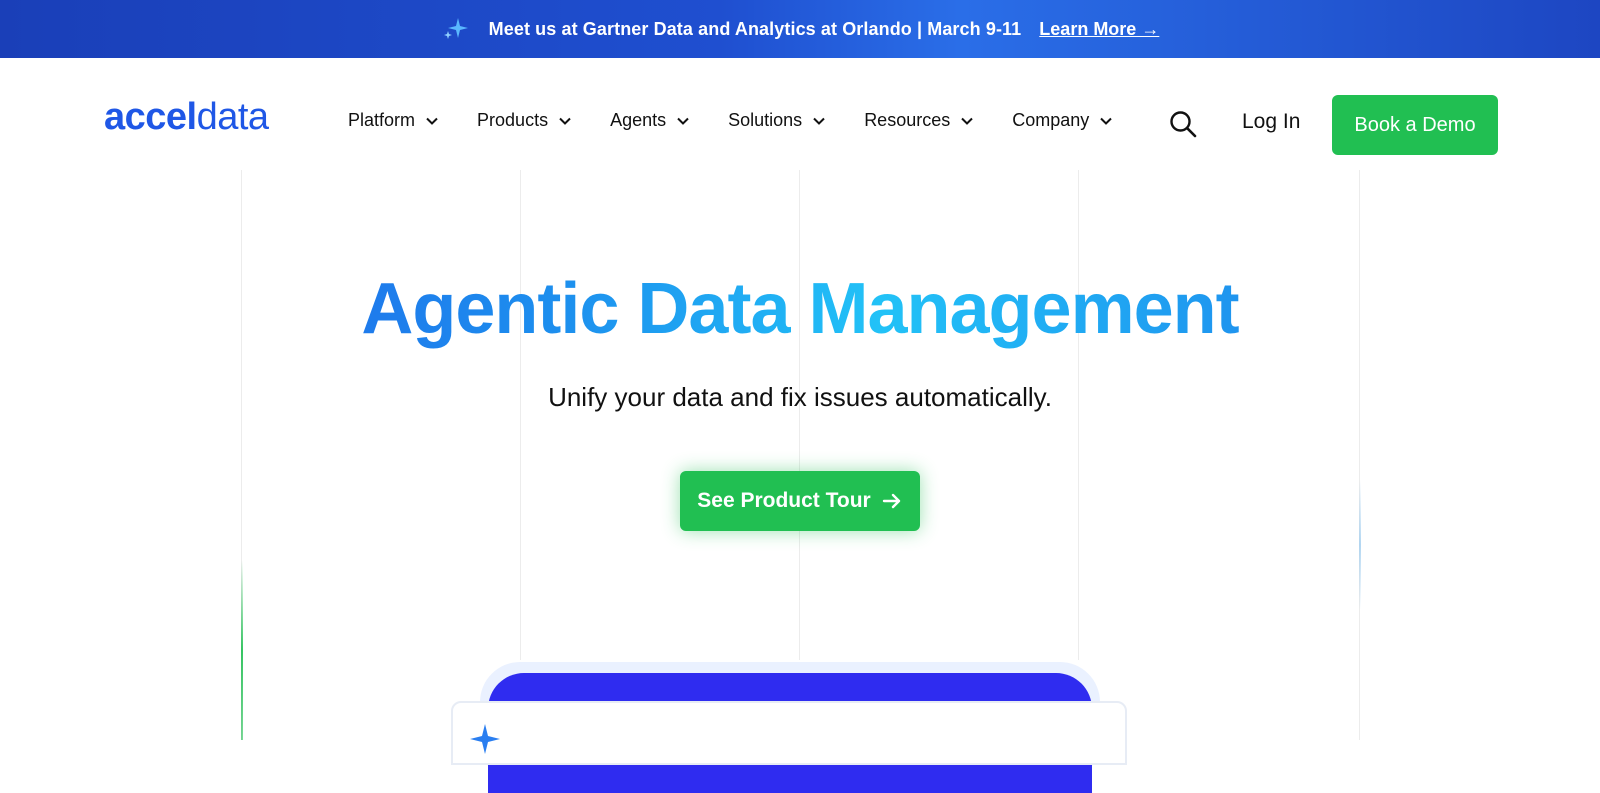 This screenshot has height=793, width=1600. What do you see at coordinates (513, 120) in the screenshot?
I see `nav-item-label: Products` at bounding box center [513, 120].